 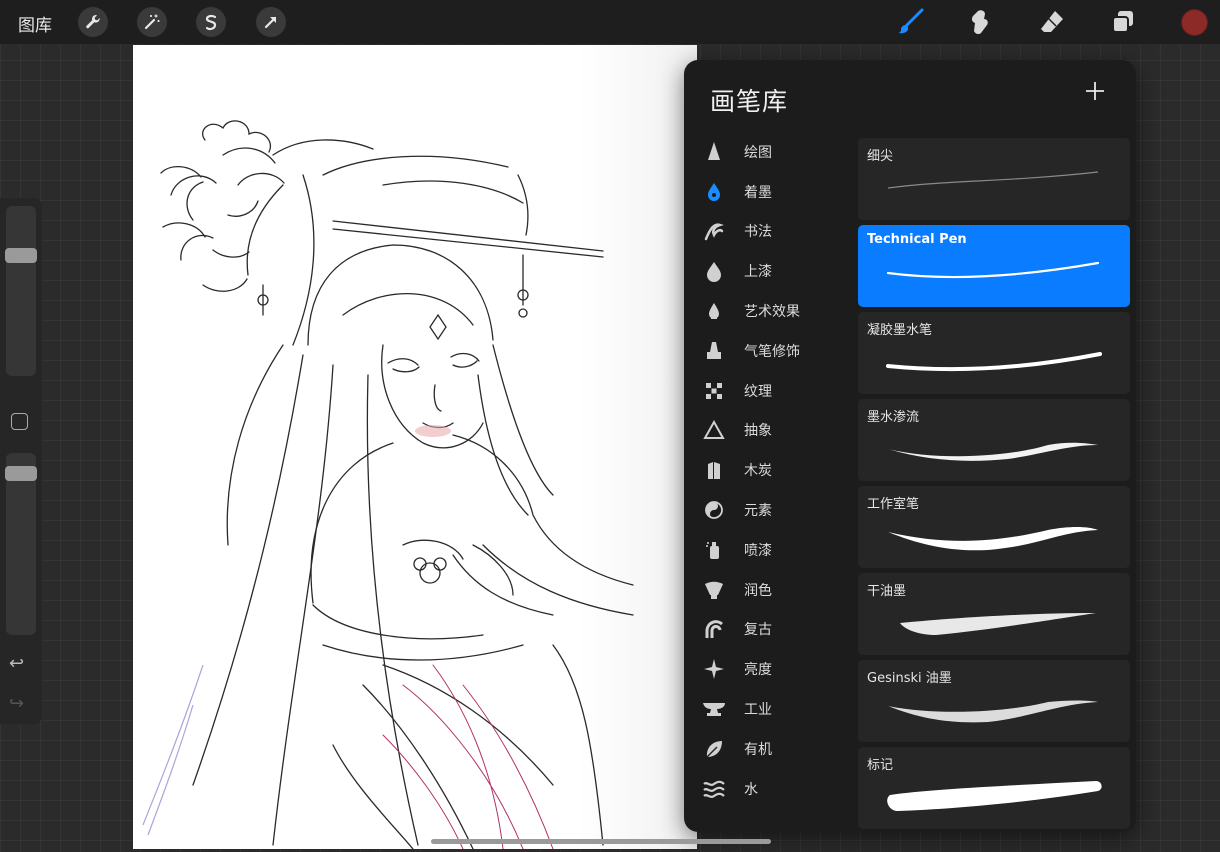 I want to click on leaf-icon, so click(x=714, y=749).